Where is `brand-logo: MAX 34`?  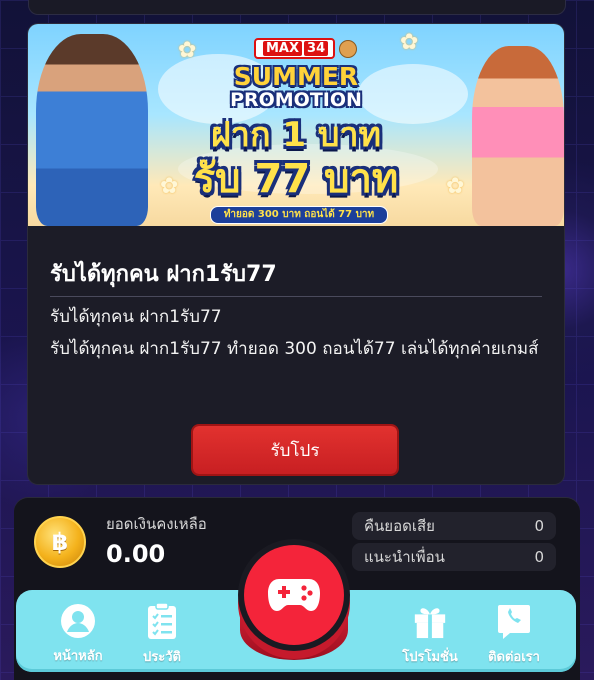 brand-logo: MAX 34 is located at coordinates (306, 48).